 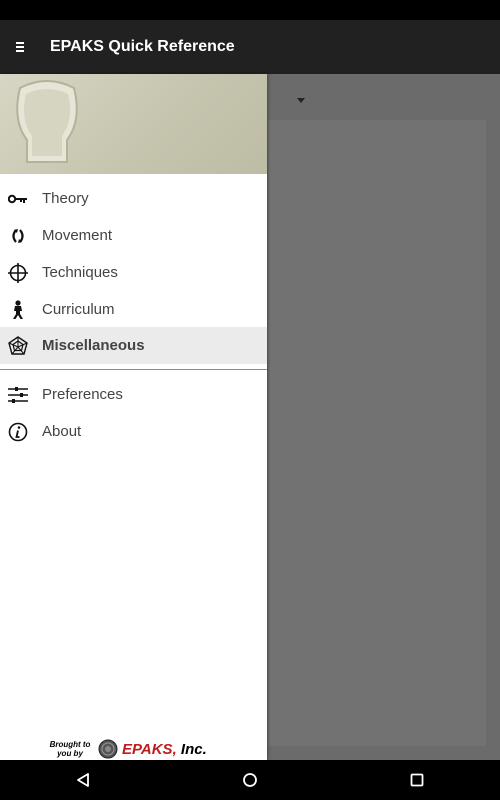 What do you see at coordinates (191, 749) in the screenshot?
I see `brand-suffix: Inc.` at bounding box center [191, 749].